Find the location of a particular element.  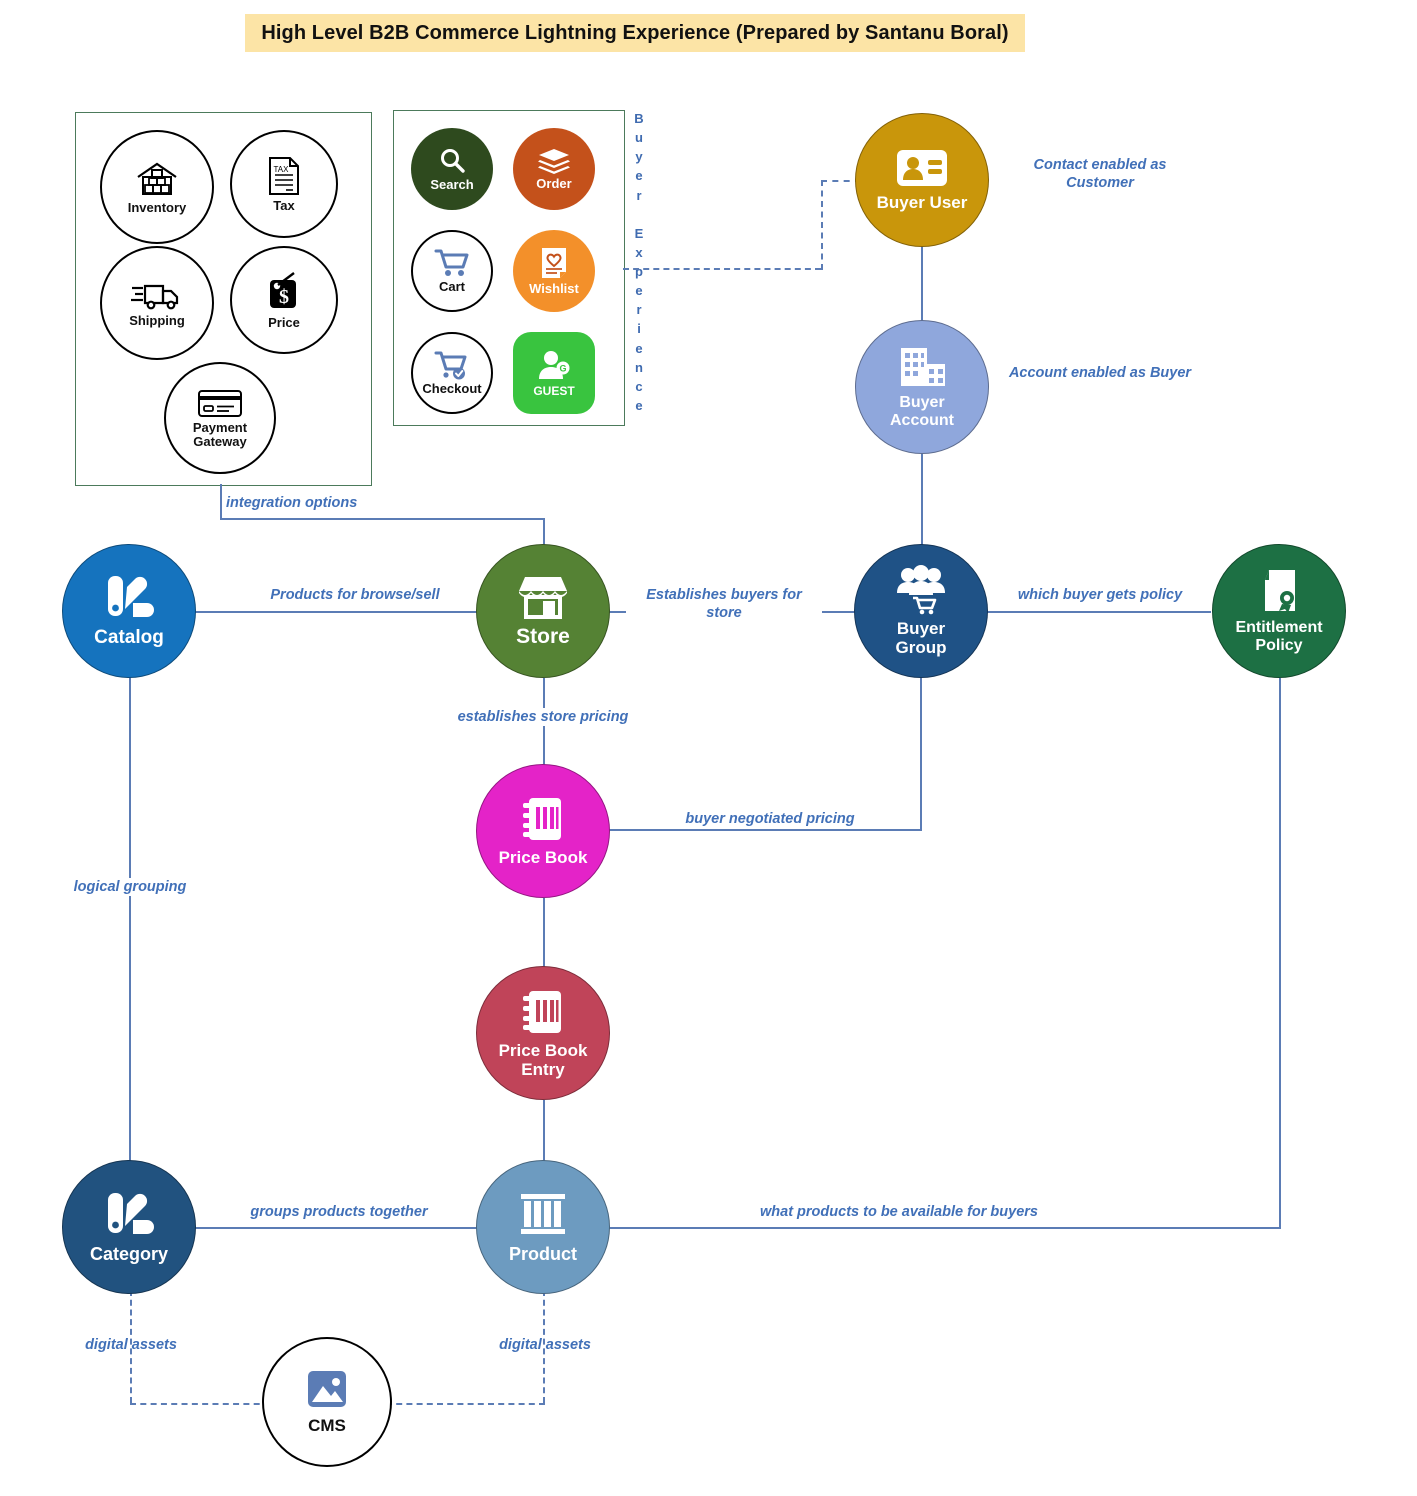

integration-item-shipping: Shipping is located at coordinates (157, 303).